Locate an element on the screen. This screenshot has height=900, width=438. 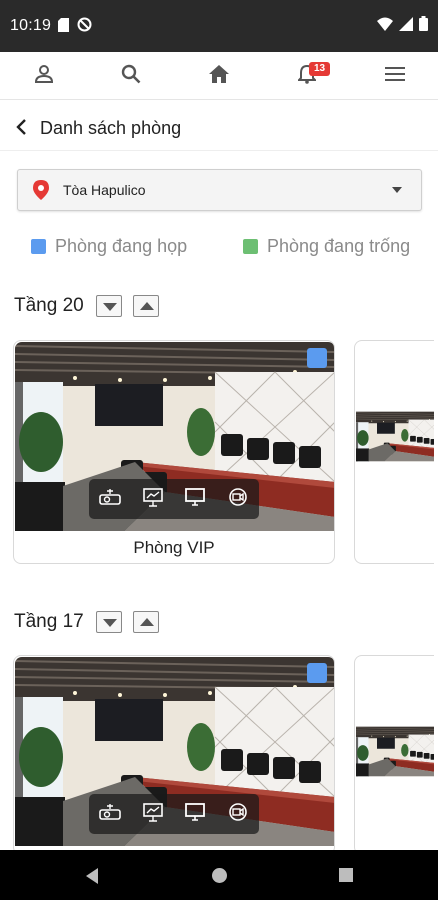
legend-label: Phòng đang họp is located at coordinates (121, 246).